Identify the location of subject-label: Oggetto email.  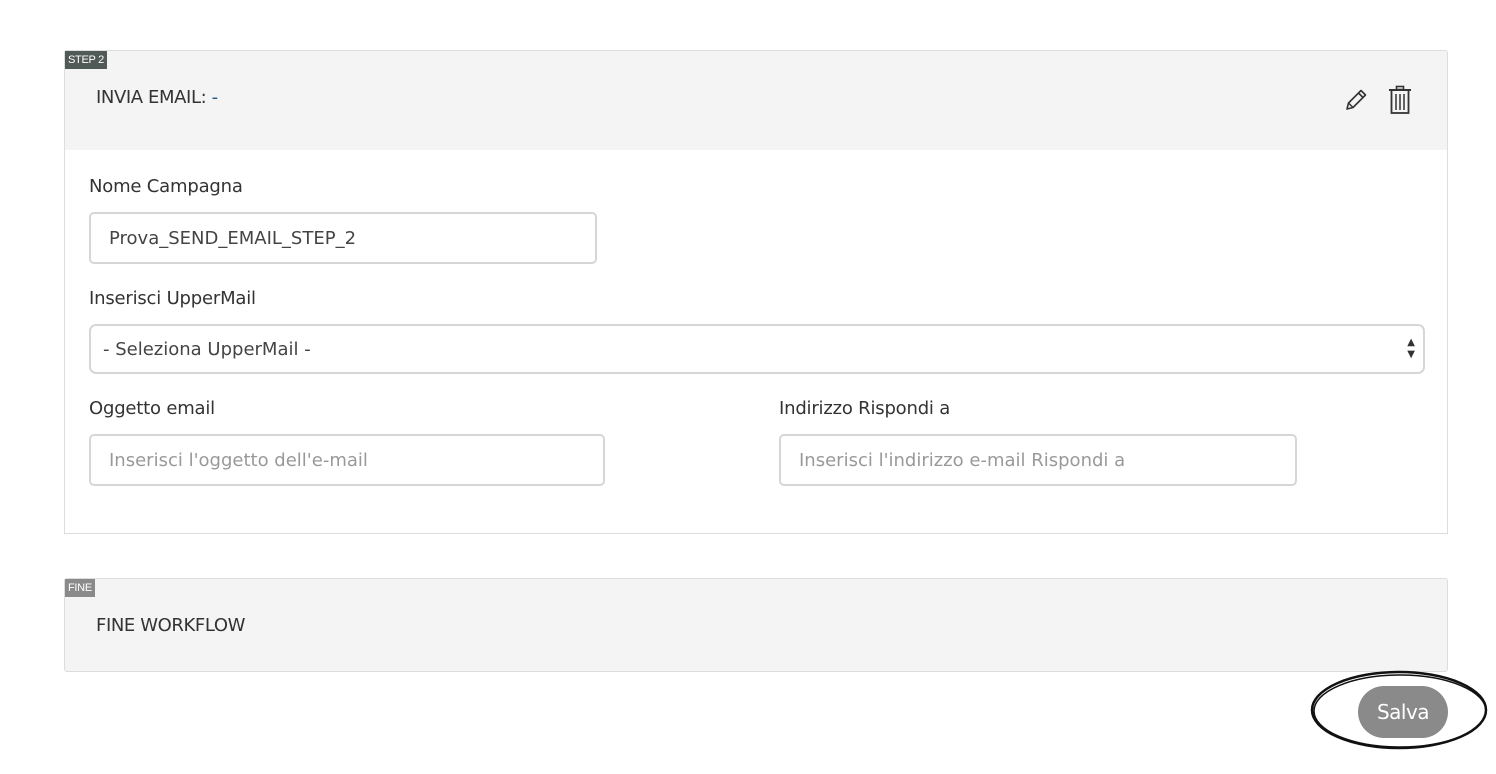
(152, 408).